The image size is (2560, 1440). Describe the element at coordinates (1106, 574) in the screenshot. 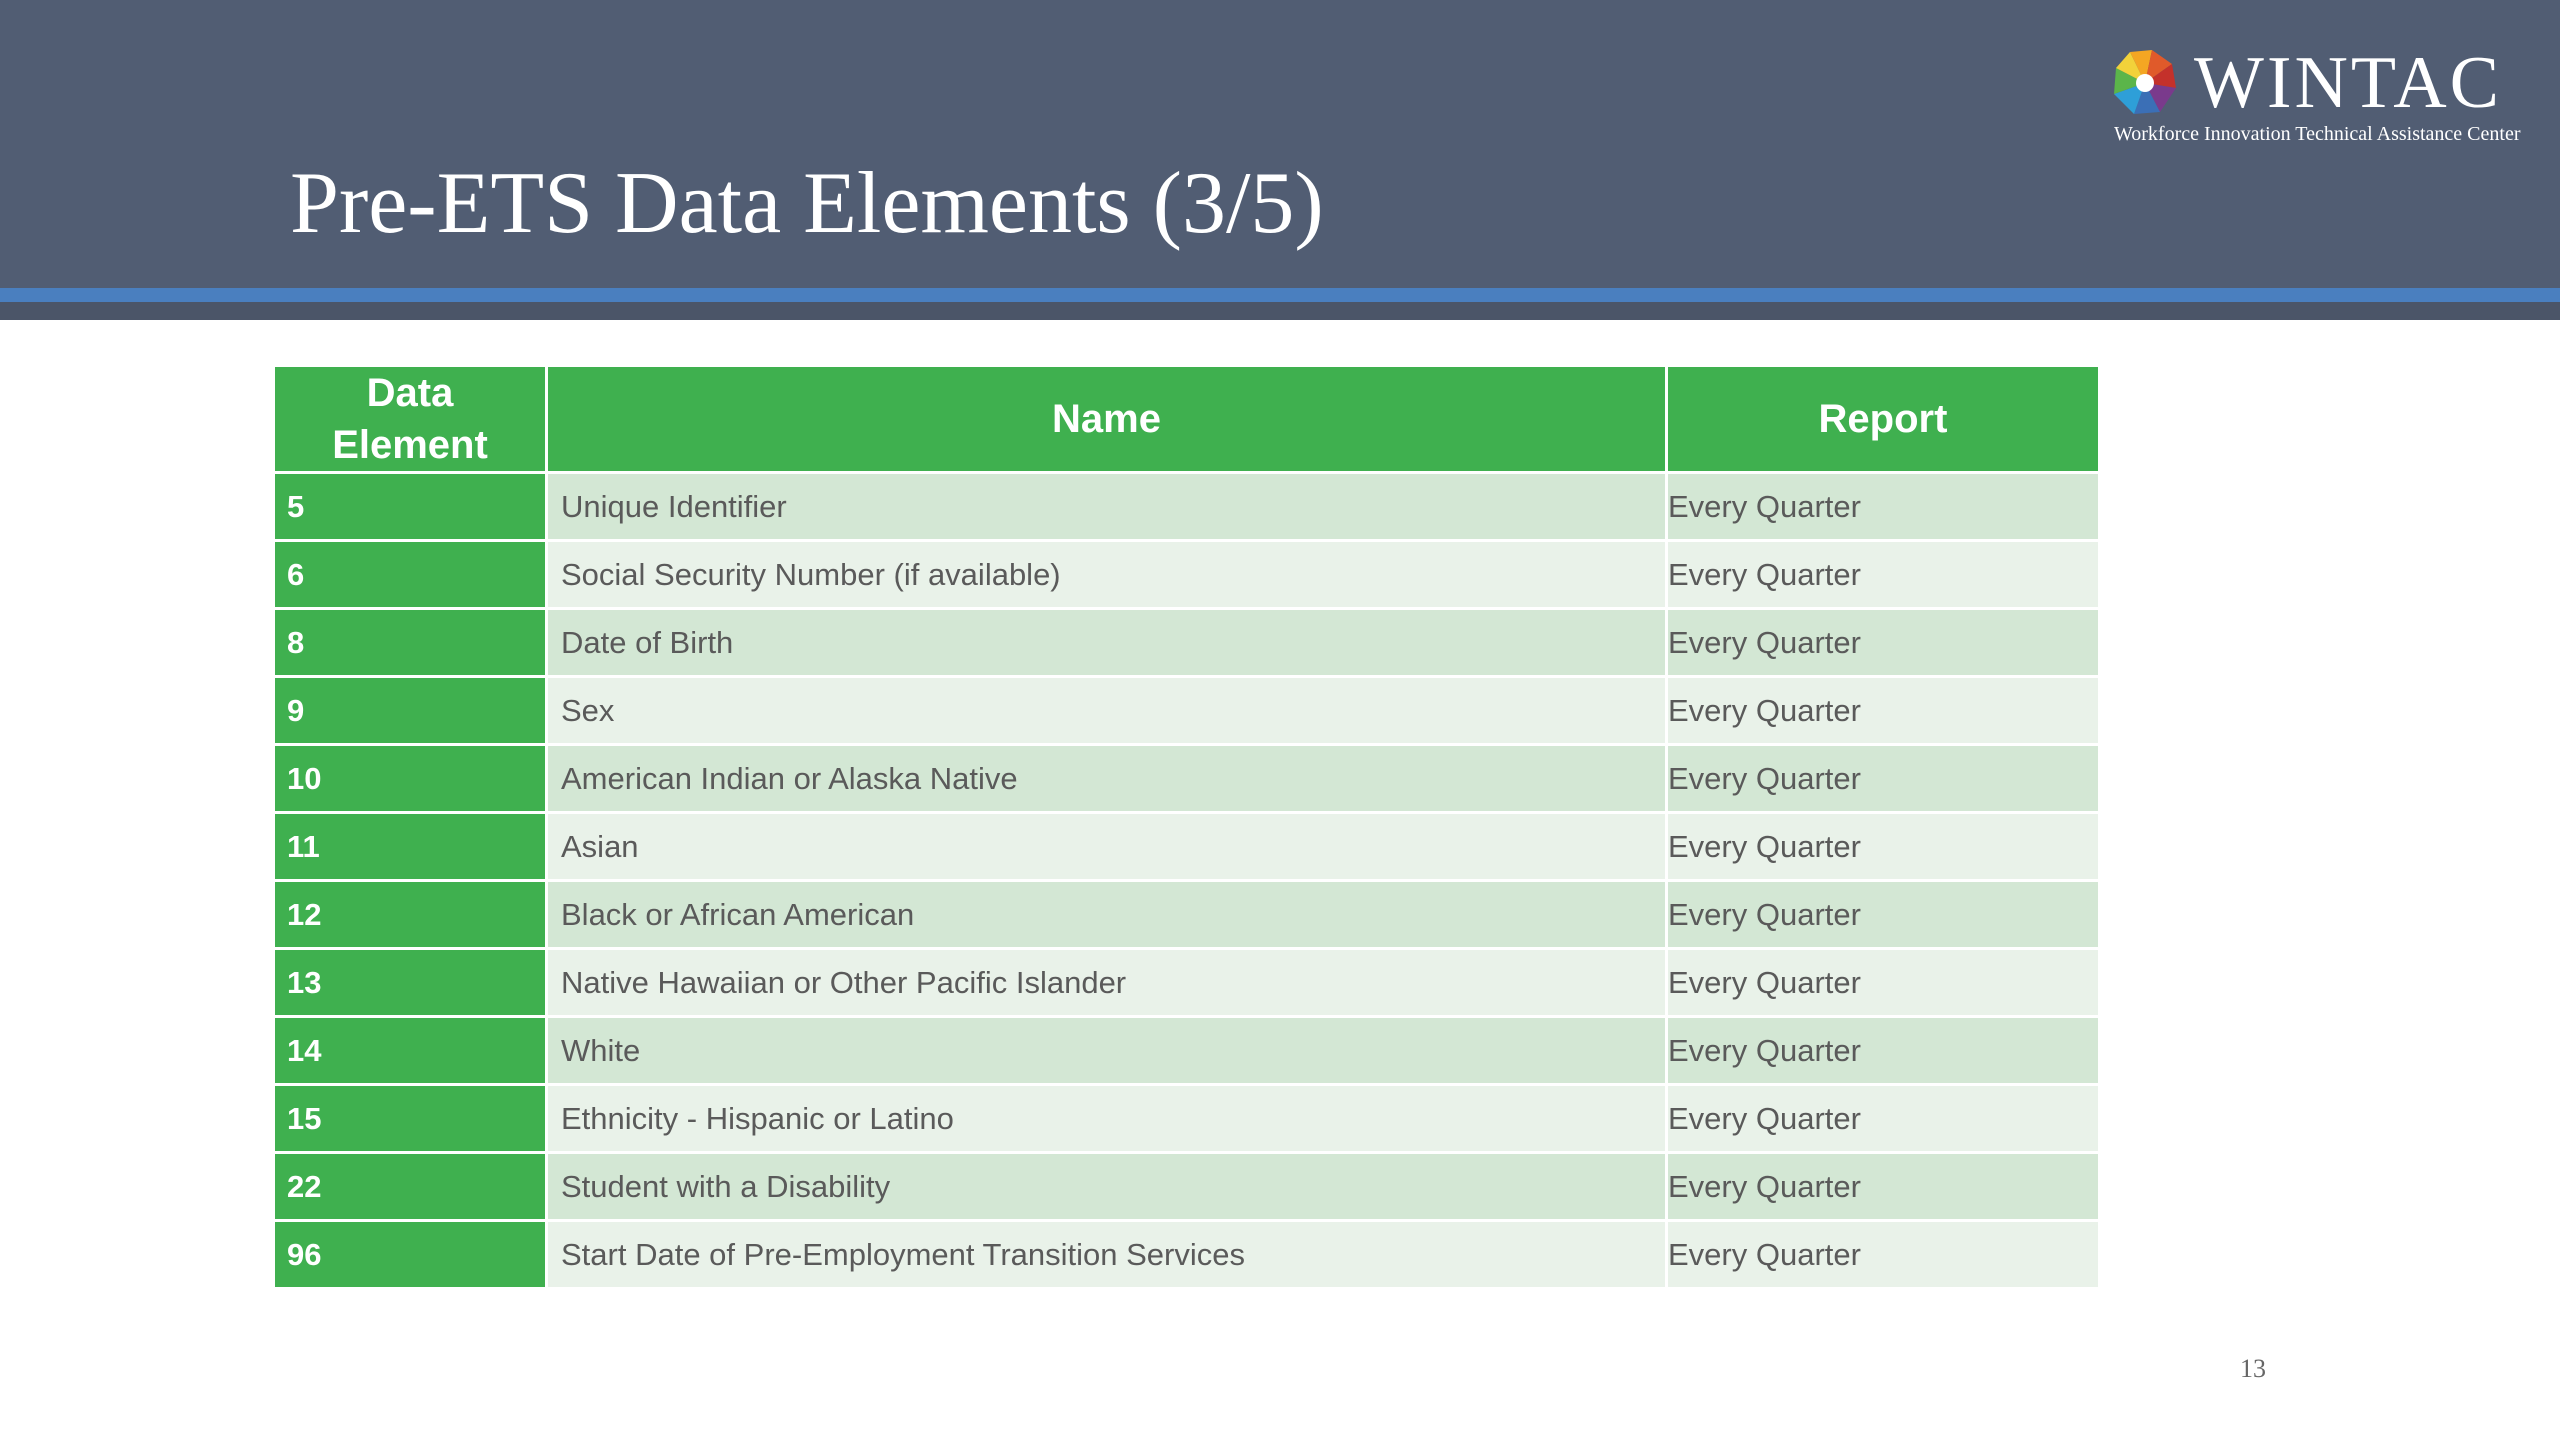

I see `name-cell: Social Security Number (if available)` at that location.